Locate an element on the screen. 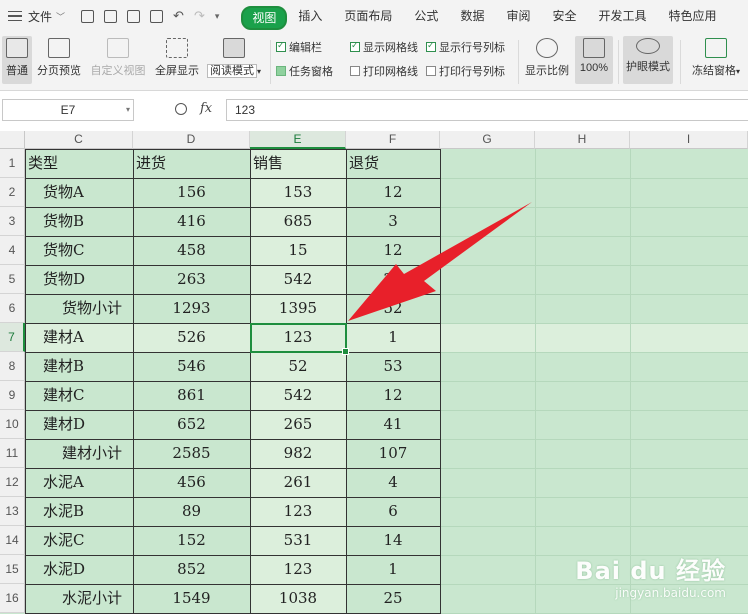  zoom-100-button: 100% is located at coordinates (594, 60).